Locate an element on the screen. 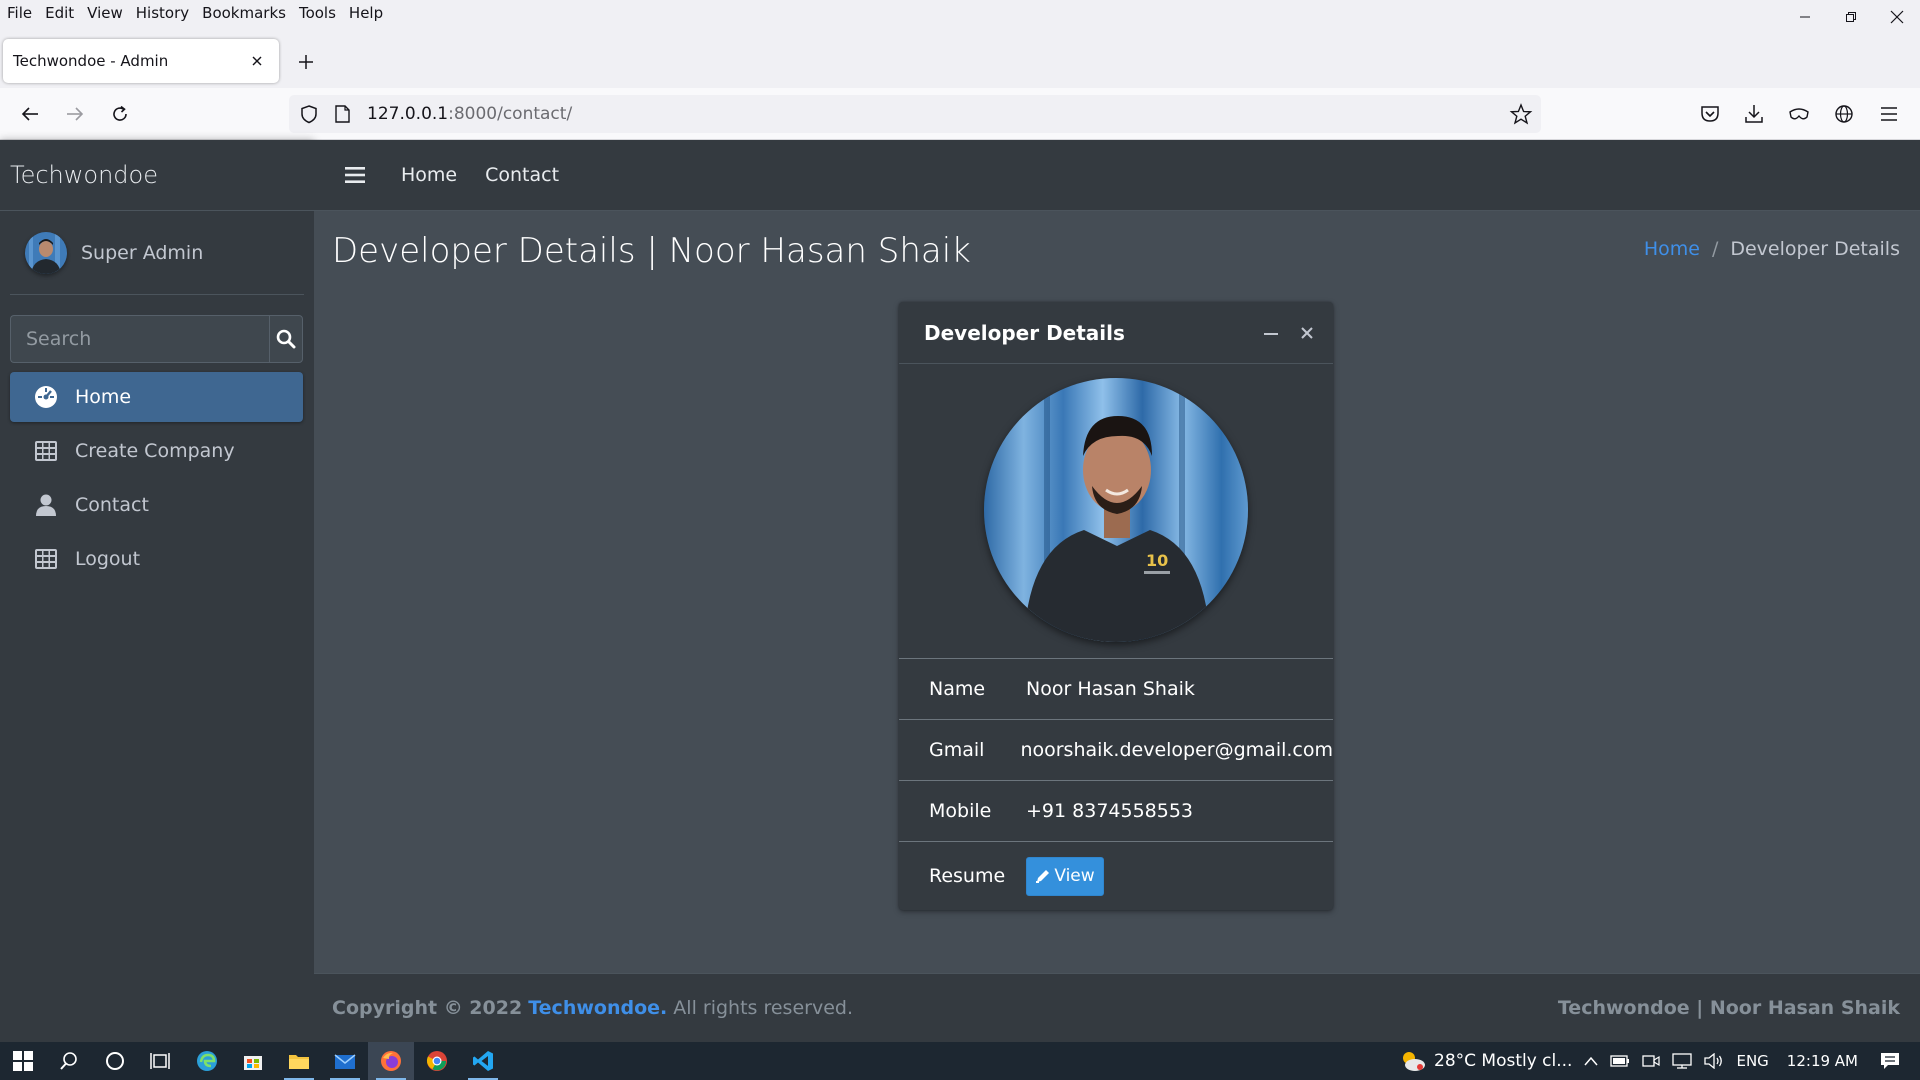 This screenshot has width=1920, height=1080. taskbar-firefox is located at coordinates (391, 1061).